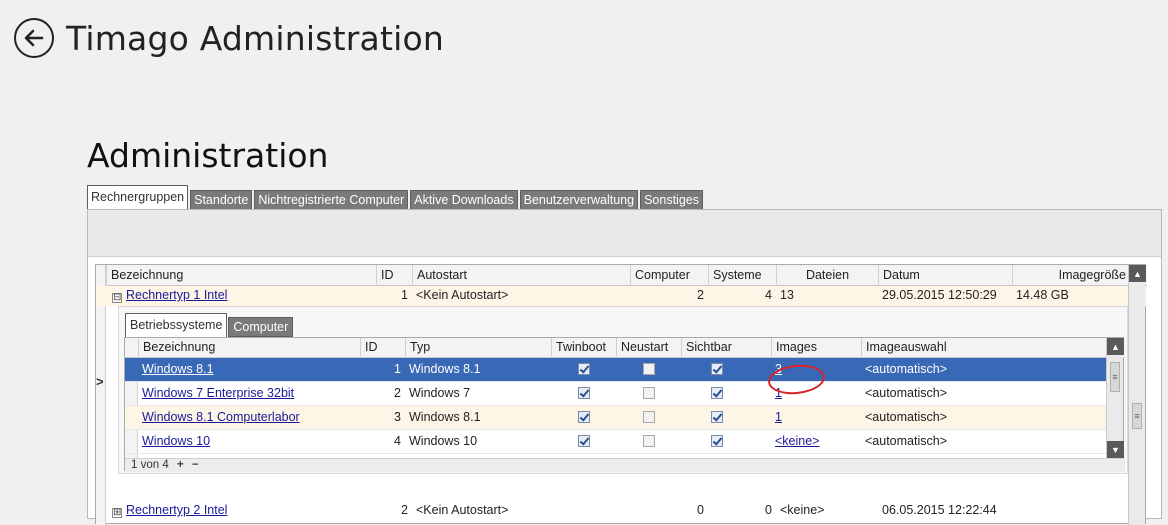 Image resolution: width=1168 pixels, height=525 pixels. I want to click on os-grid-scrollbar: ▲ ≡ ▼, so click(1115, 398).